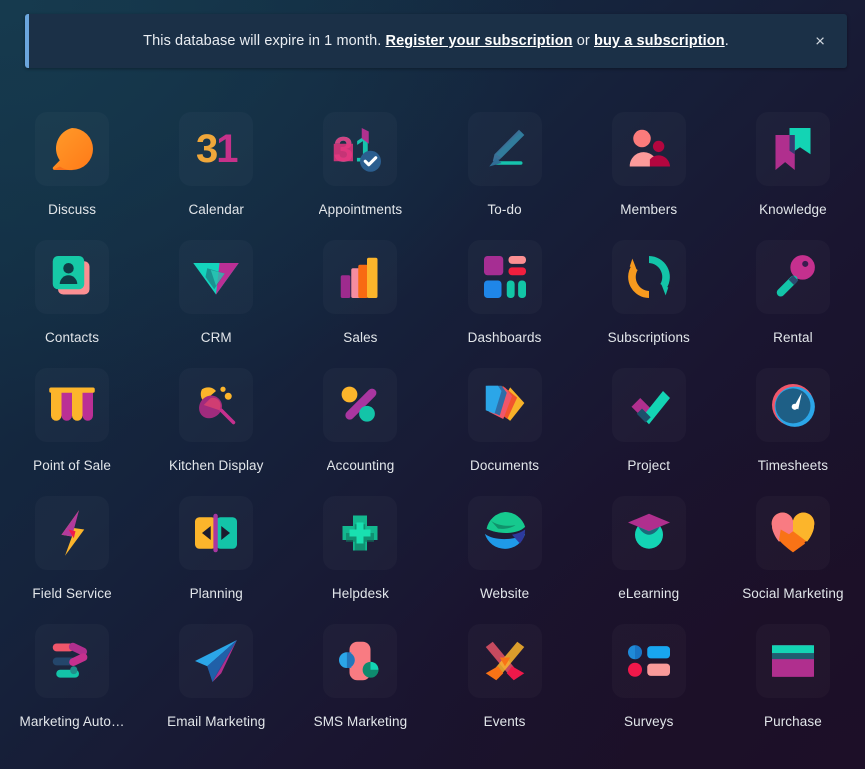  Describe the element at coordinates (649, 209) in the screenshot. I see `app-label: Members` at that location.